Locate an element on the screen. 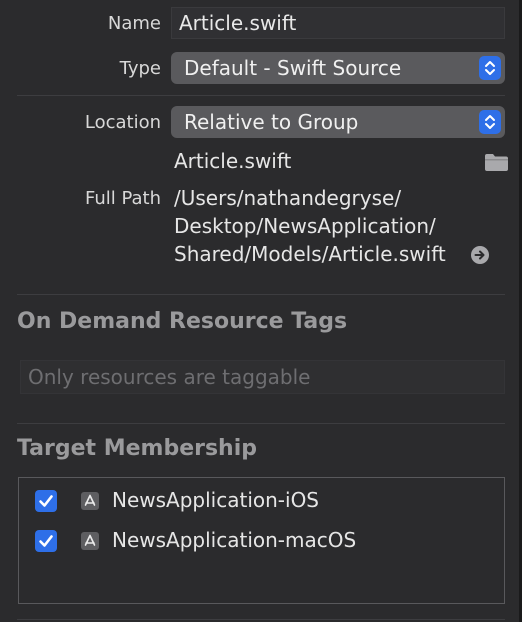 The height and width of the screenshot is (622, 522). location-popup-value: Relative to Group is located at coordinates (271, 122).